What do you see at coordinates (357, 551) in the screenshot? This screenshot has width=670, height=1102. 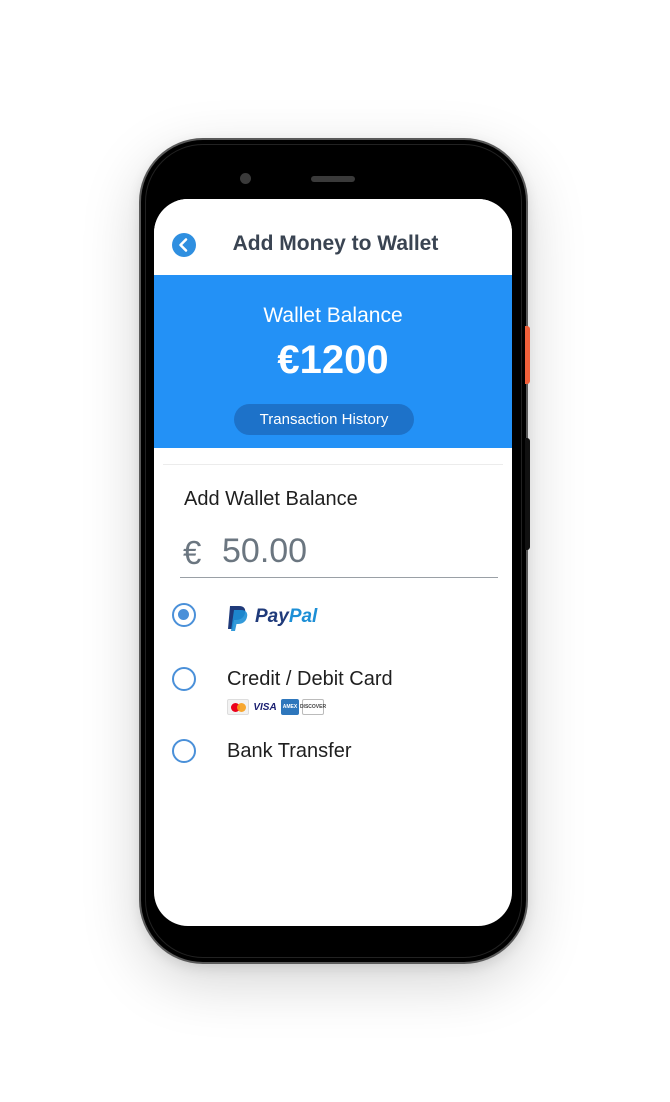 I see `amount-input` at bounding box center [357, 551].